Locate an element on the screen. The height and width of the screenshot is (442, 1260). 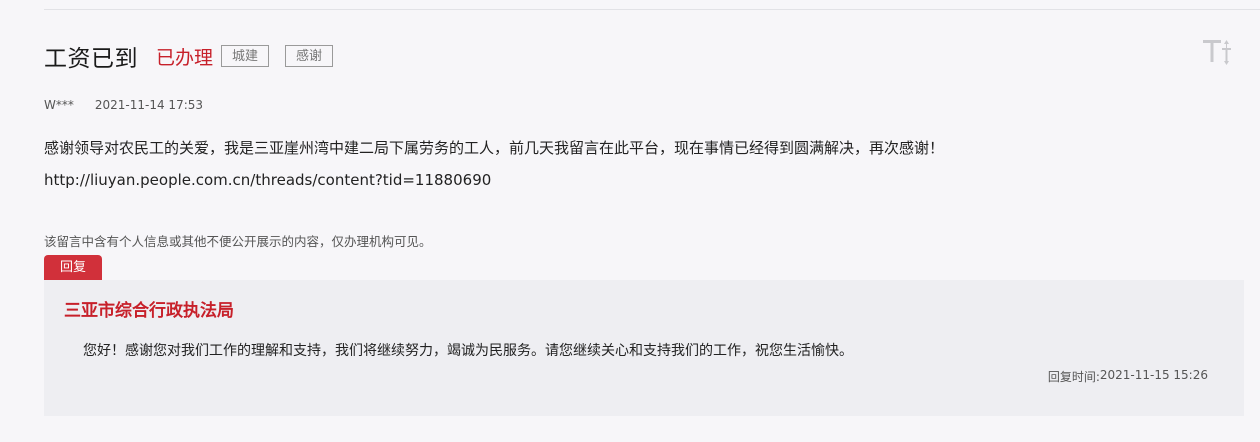
tag-ganxie: 感谢 is located at coordinates (309, 56).